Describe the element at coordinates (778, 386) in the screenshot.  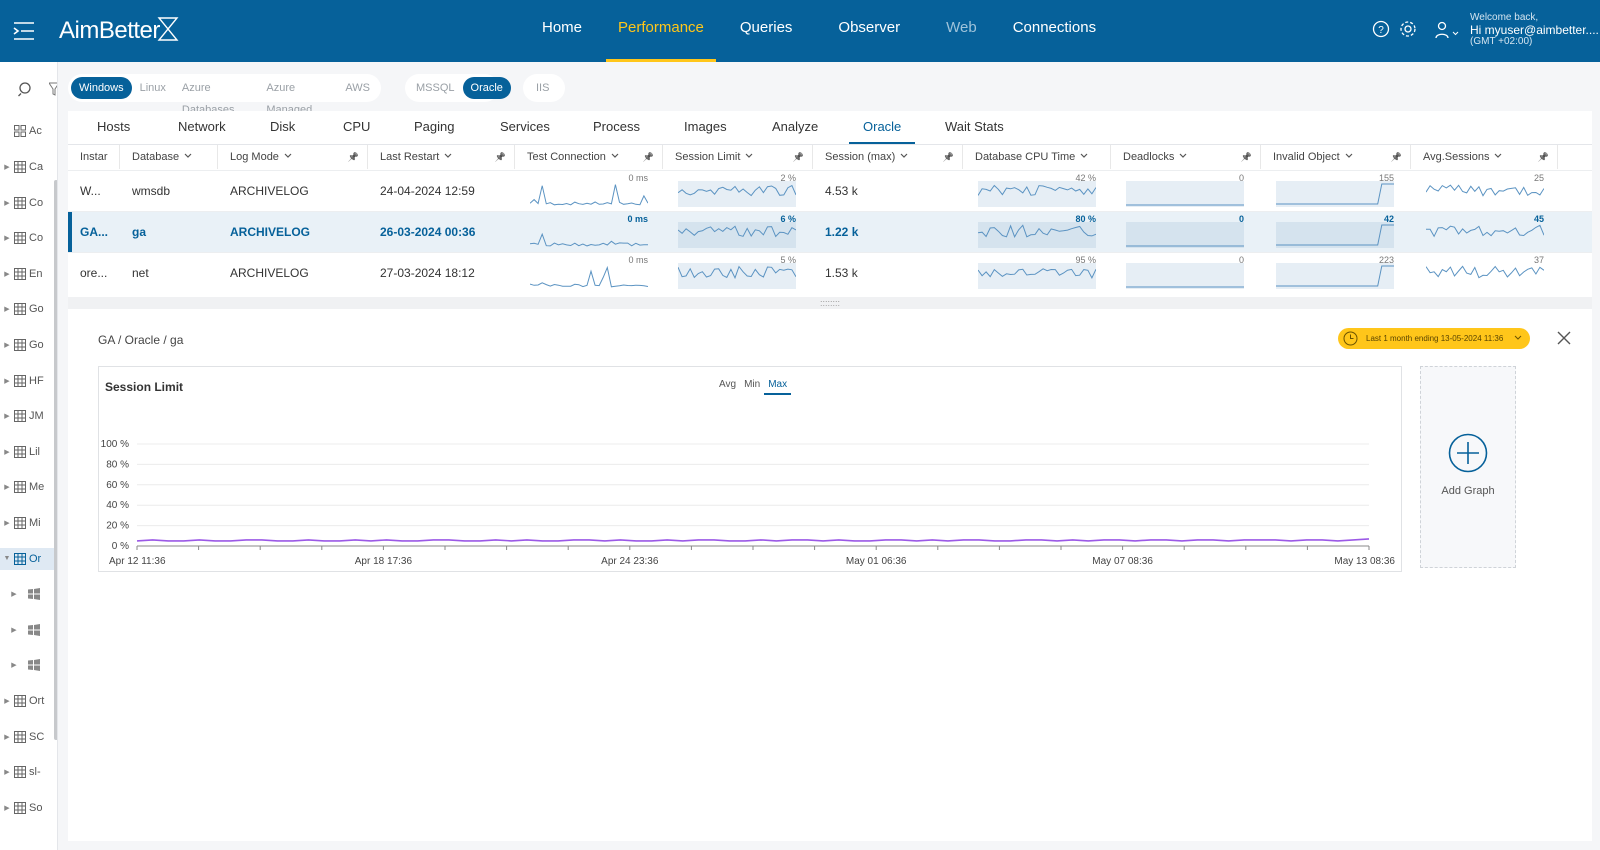
I see `agg-tab-max: Max` at that location.